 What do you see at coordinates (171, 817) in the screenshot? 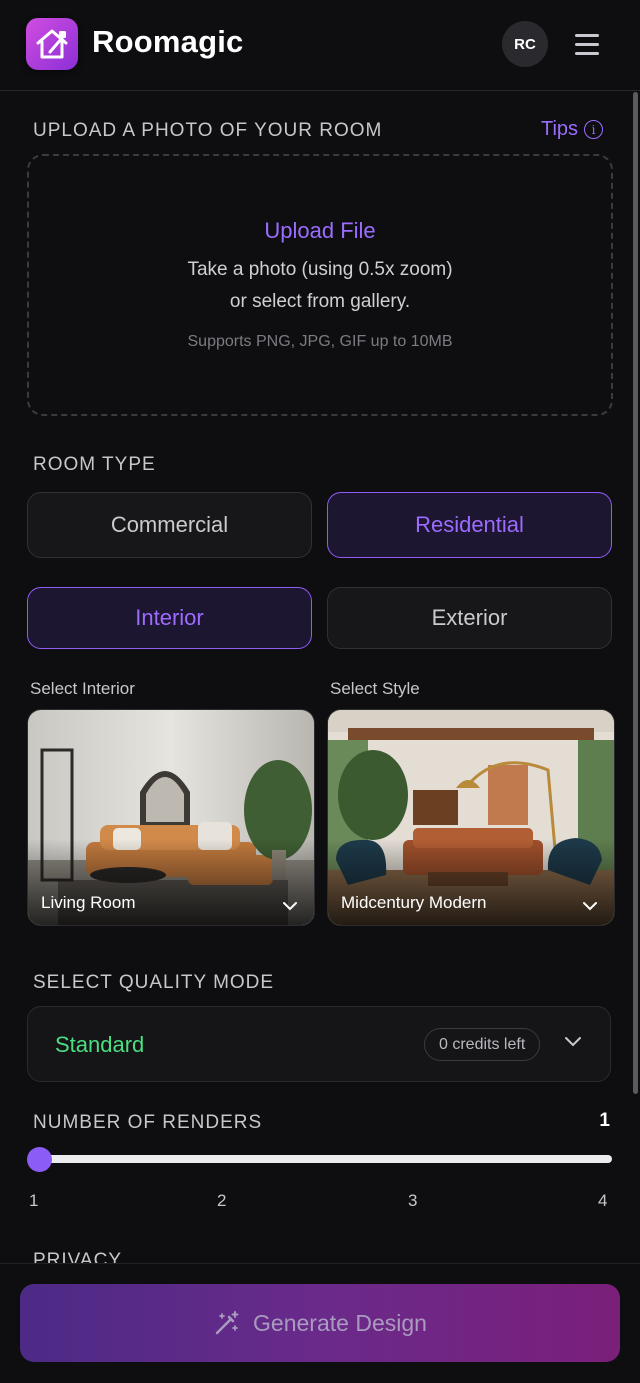
I see `interior-select-card: Living Room` at bounding box center [171, 817].